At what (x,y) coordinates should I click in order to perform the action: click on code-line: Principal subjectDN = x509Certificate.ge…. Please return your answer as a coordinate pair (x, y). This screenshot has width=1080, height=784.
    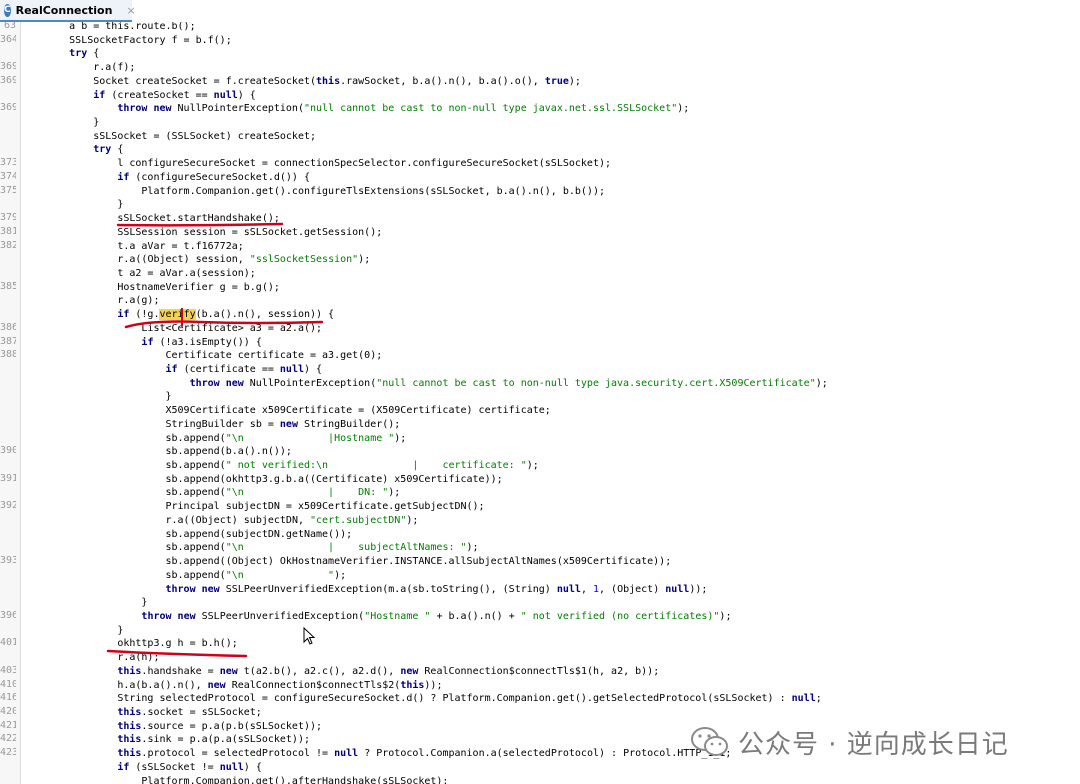
    Looking at the image, I should click on (252, 507).